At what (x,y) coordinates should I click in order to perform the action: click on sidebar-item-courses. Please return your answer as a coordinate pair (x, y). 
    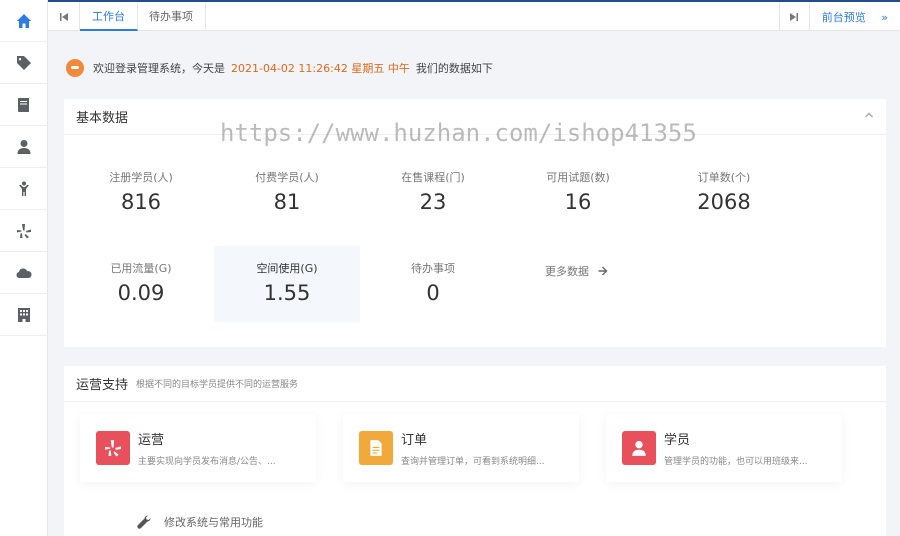
    Looking at the image, I should click on (24, 105).